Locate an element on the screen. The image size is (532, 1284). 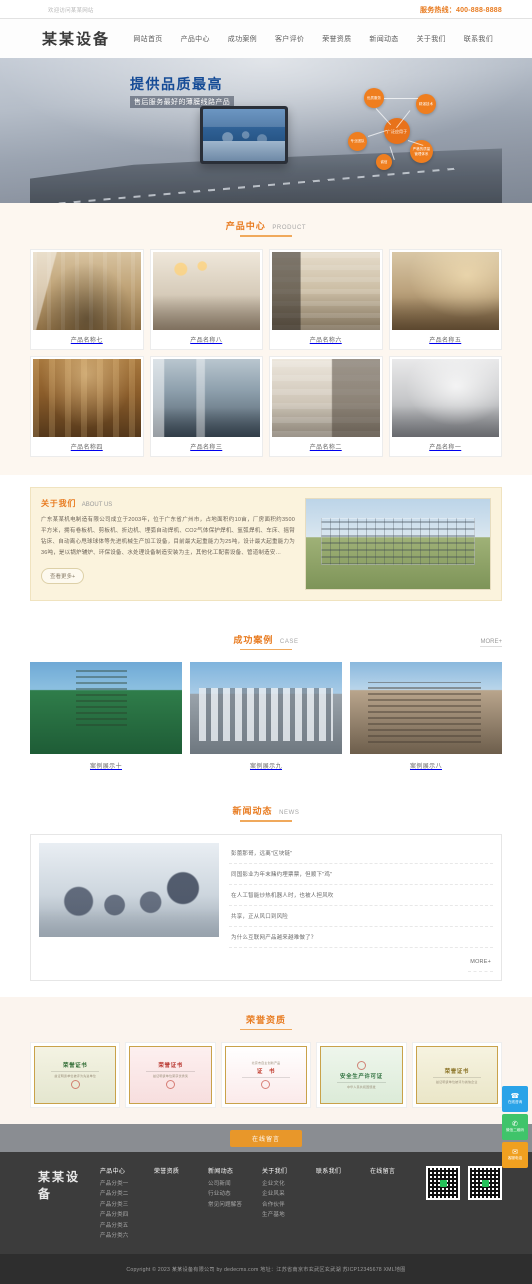
nav-item-reviews: 客户评价 is located at coordinates (289, 39).